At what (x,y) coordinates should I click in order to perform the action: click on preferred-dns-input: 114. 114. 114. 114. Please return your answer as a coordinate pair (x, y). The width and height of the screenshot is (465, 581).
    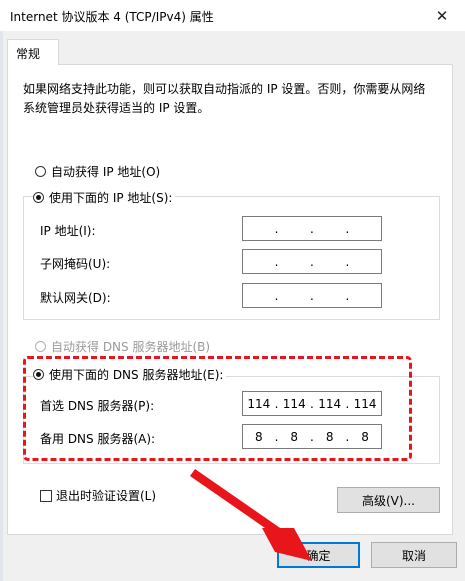
    Looking at the image, I should click on (312, 403).